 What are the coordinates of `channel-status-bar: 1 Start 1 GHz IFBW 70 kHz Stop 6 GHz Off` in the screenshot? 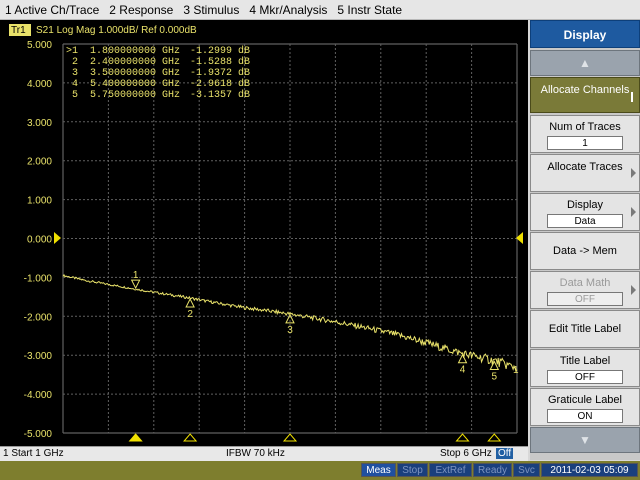 It's located at (264, 453).